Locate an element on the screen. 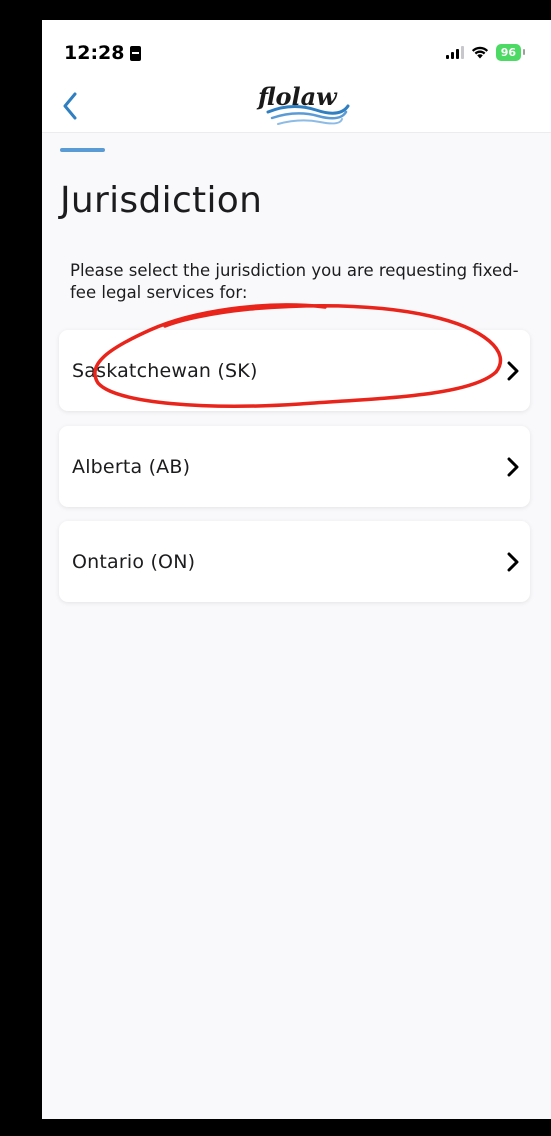  page-title: Jurisdiction is located at coordinates (161, 200).